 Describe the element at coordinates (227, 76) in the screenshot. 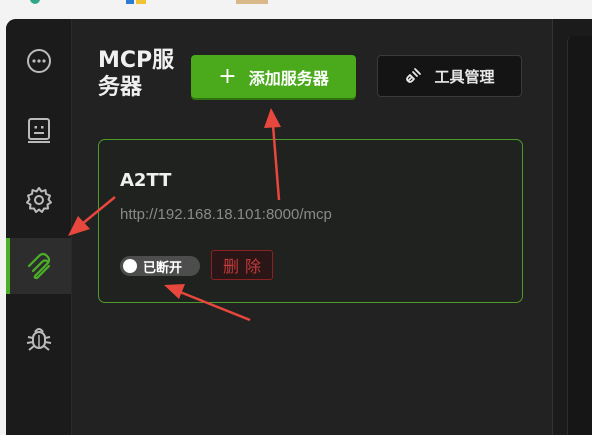

I see `plus-icon: +` at that location.